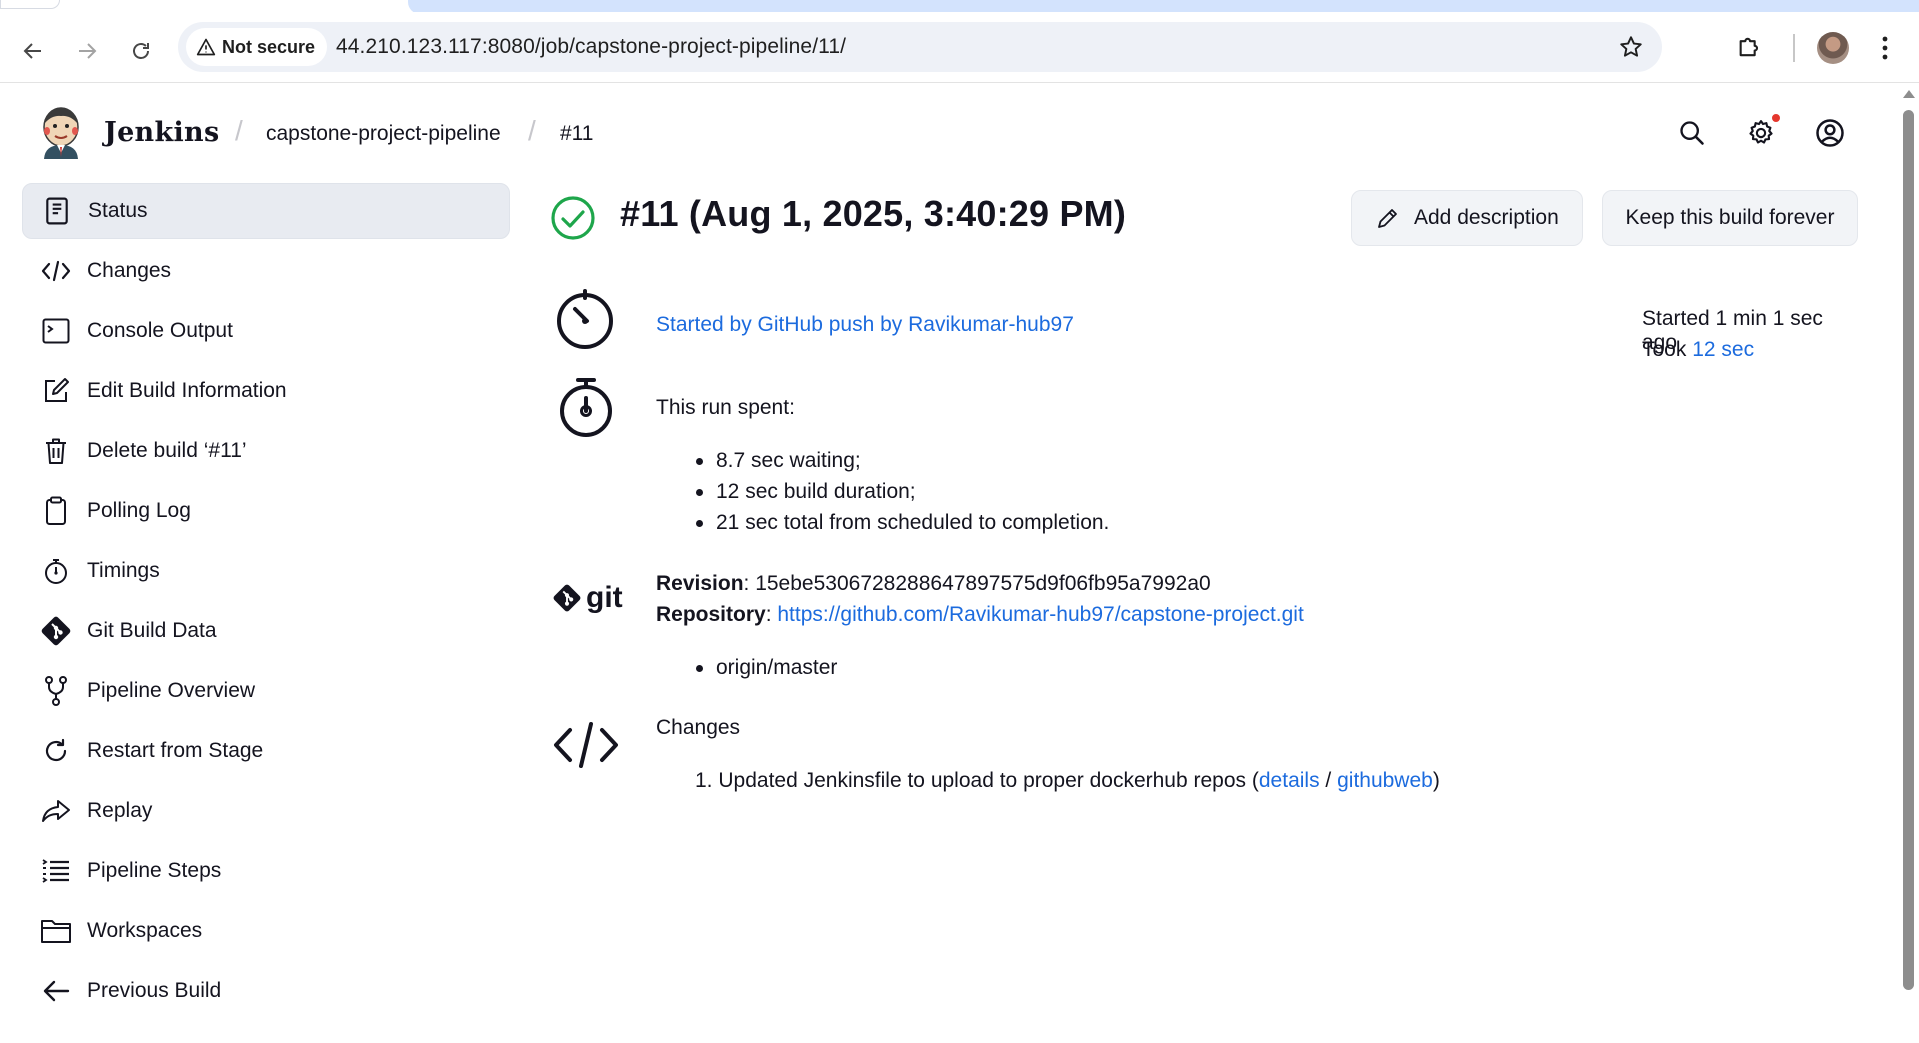 The height and width of the screenshot is (1043, 1919). What do you see at coordinates (1750, 47) in the screenshot?
I see `extensions-puzzle-icon` at bounding box center [1750, 47].